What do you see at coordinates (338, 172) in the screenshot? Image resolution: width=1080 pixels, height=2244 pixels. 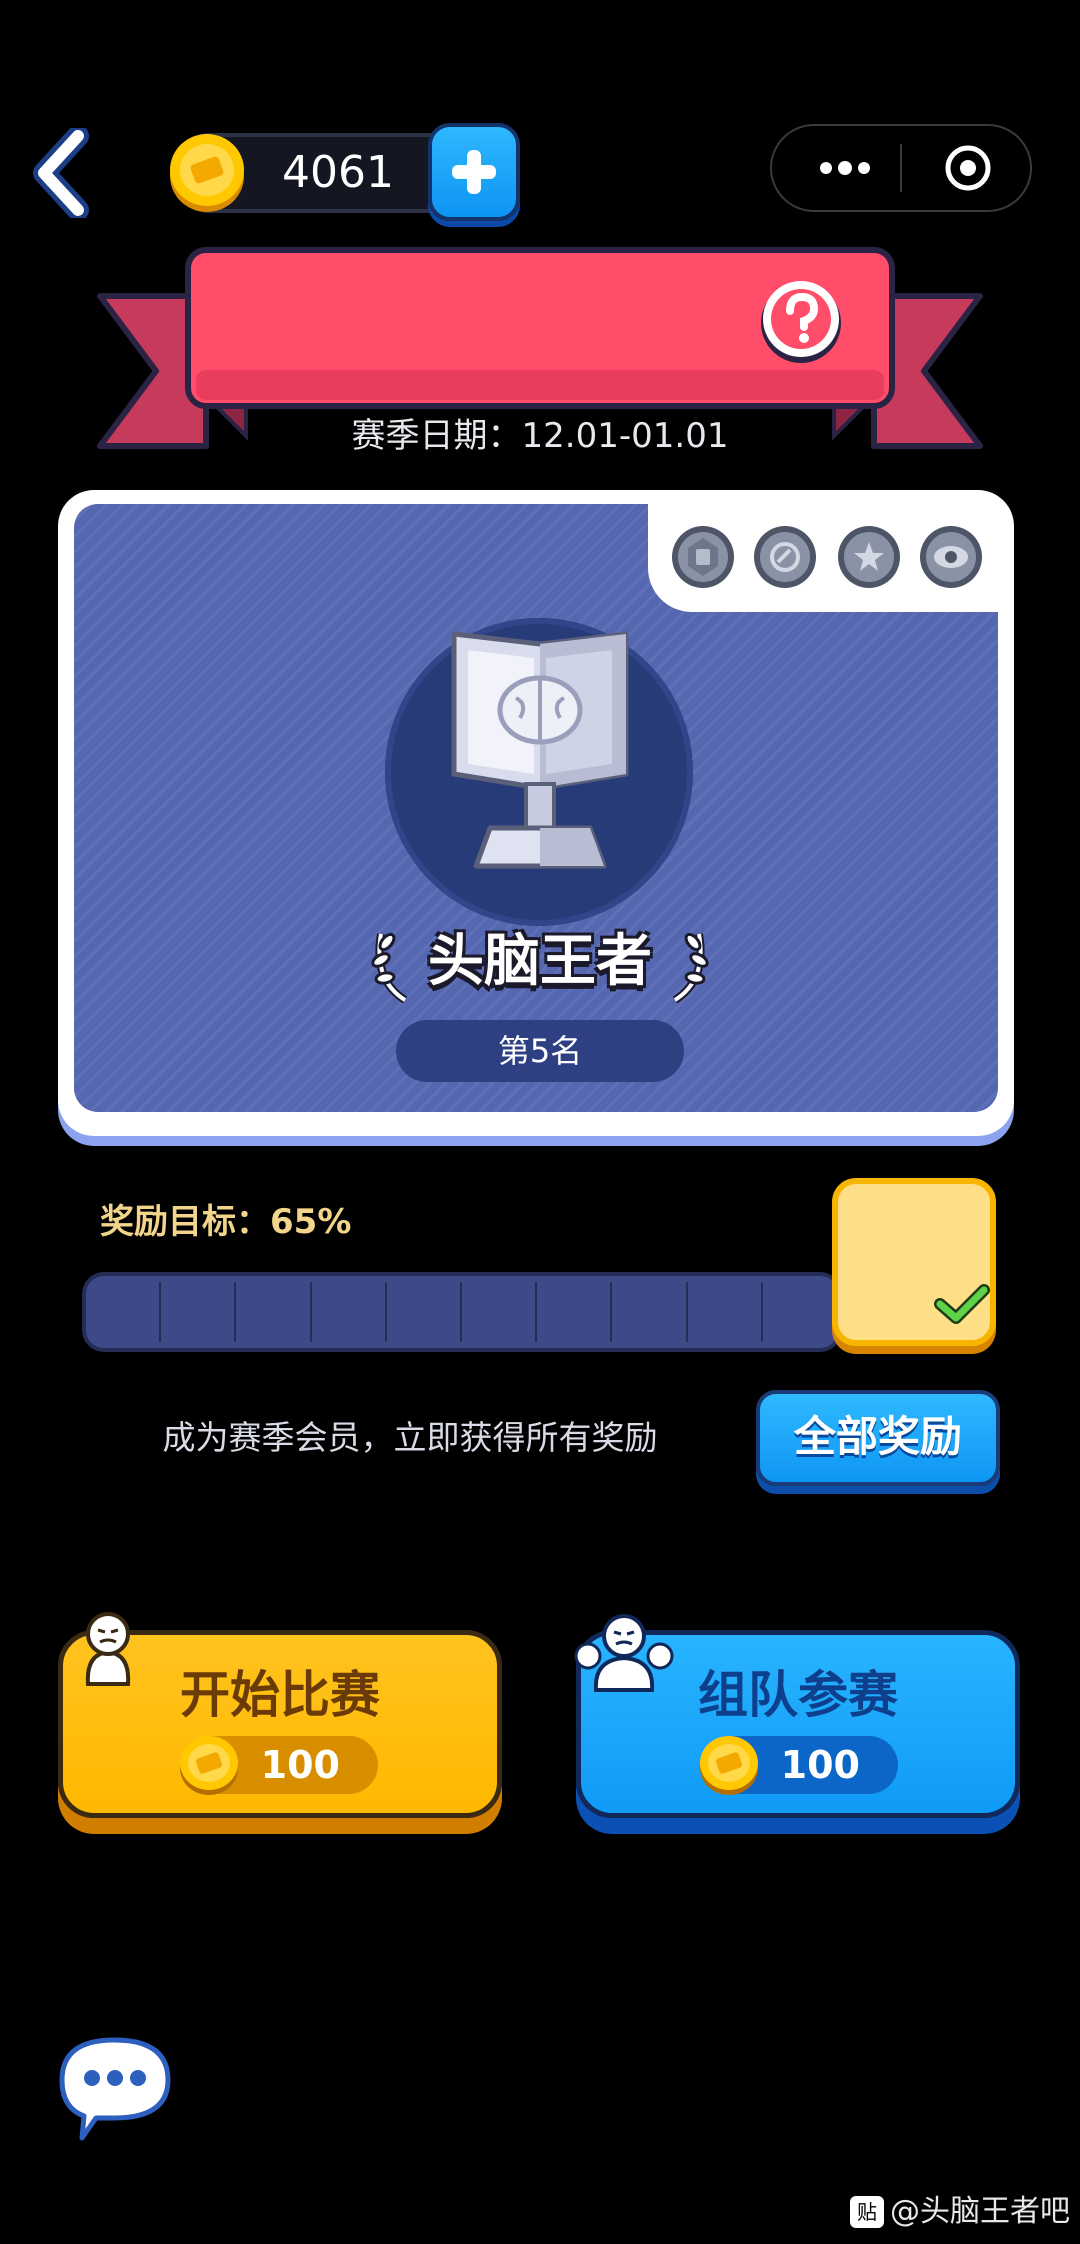 I see `coin-balance-value: 4061` at bounding box center [338, 172].